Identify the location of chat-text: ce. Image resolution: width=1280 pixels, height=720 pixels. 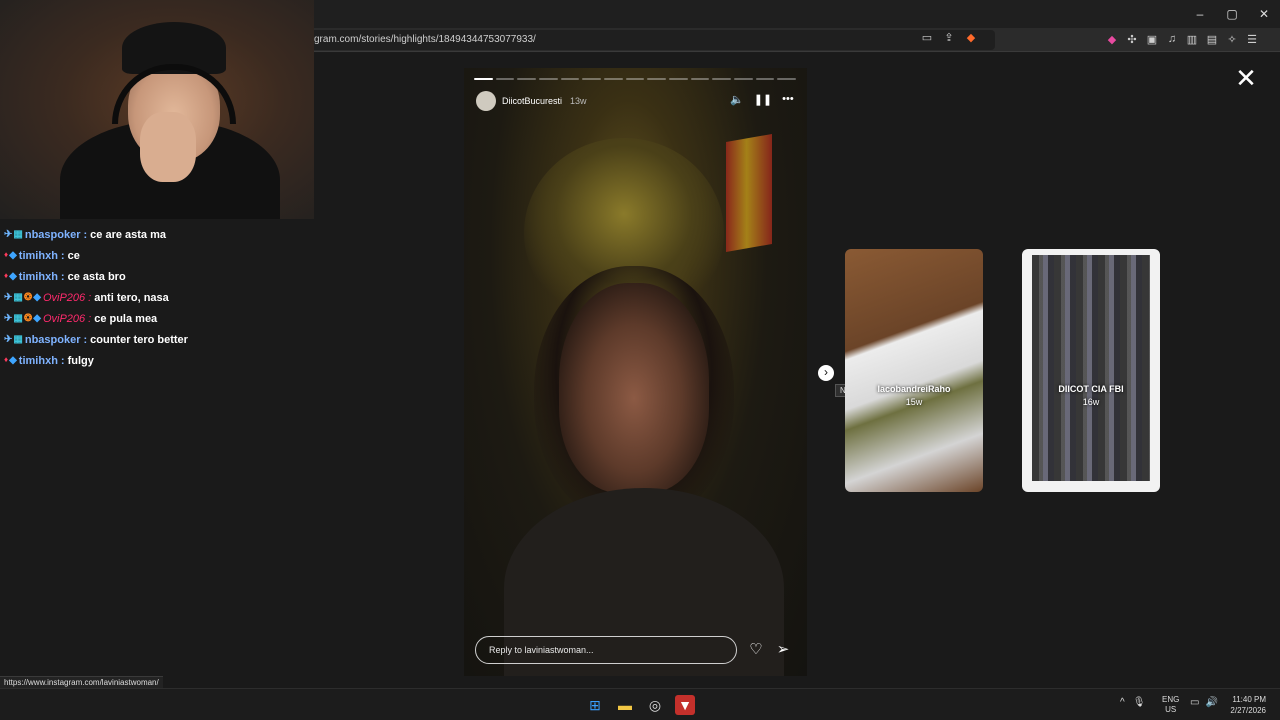
(73, 255).